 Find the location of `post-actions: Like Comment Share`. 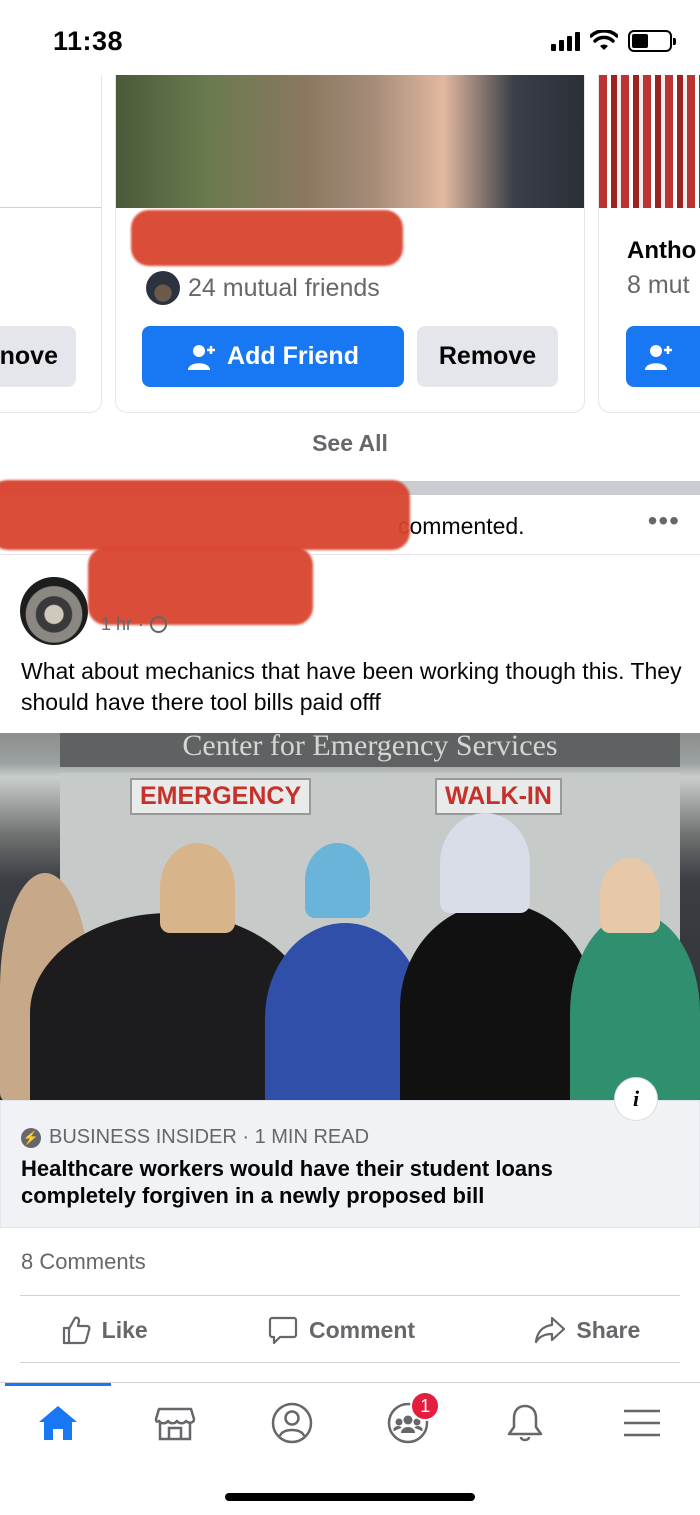

post-actions: Like Comment Share is located at coordinates (350, 1330).